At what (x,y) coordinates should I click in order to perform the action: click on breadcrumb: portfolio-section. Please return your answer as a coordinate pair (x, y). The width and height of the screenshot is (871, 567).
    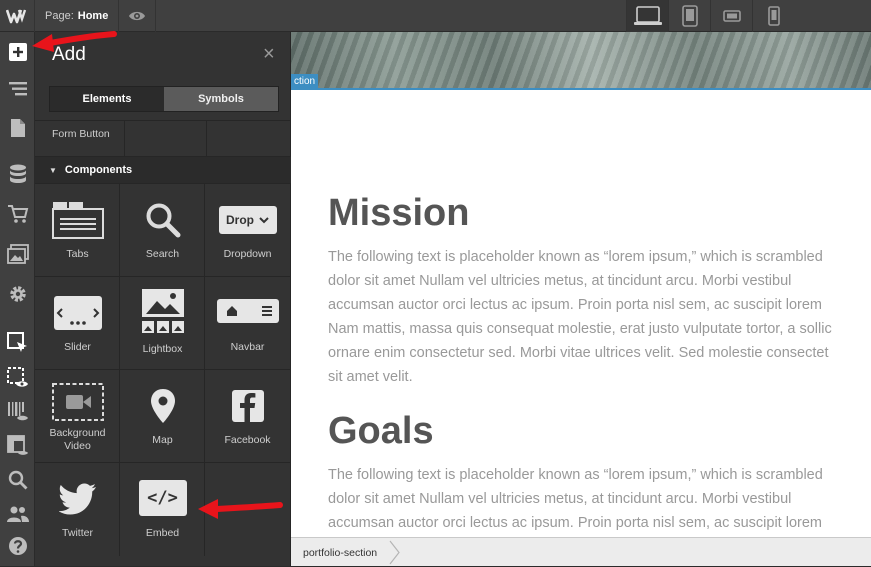
    Looking at the image, I should click on (581, 551).